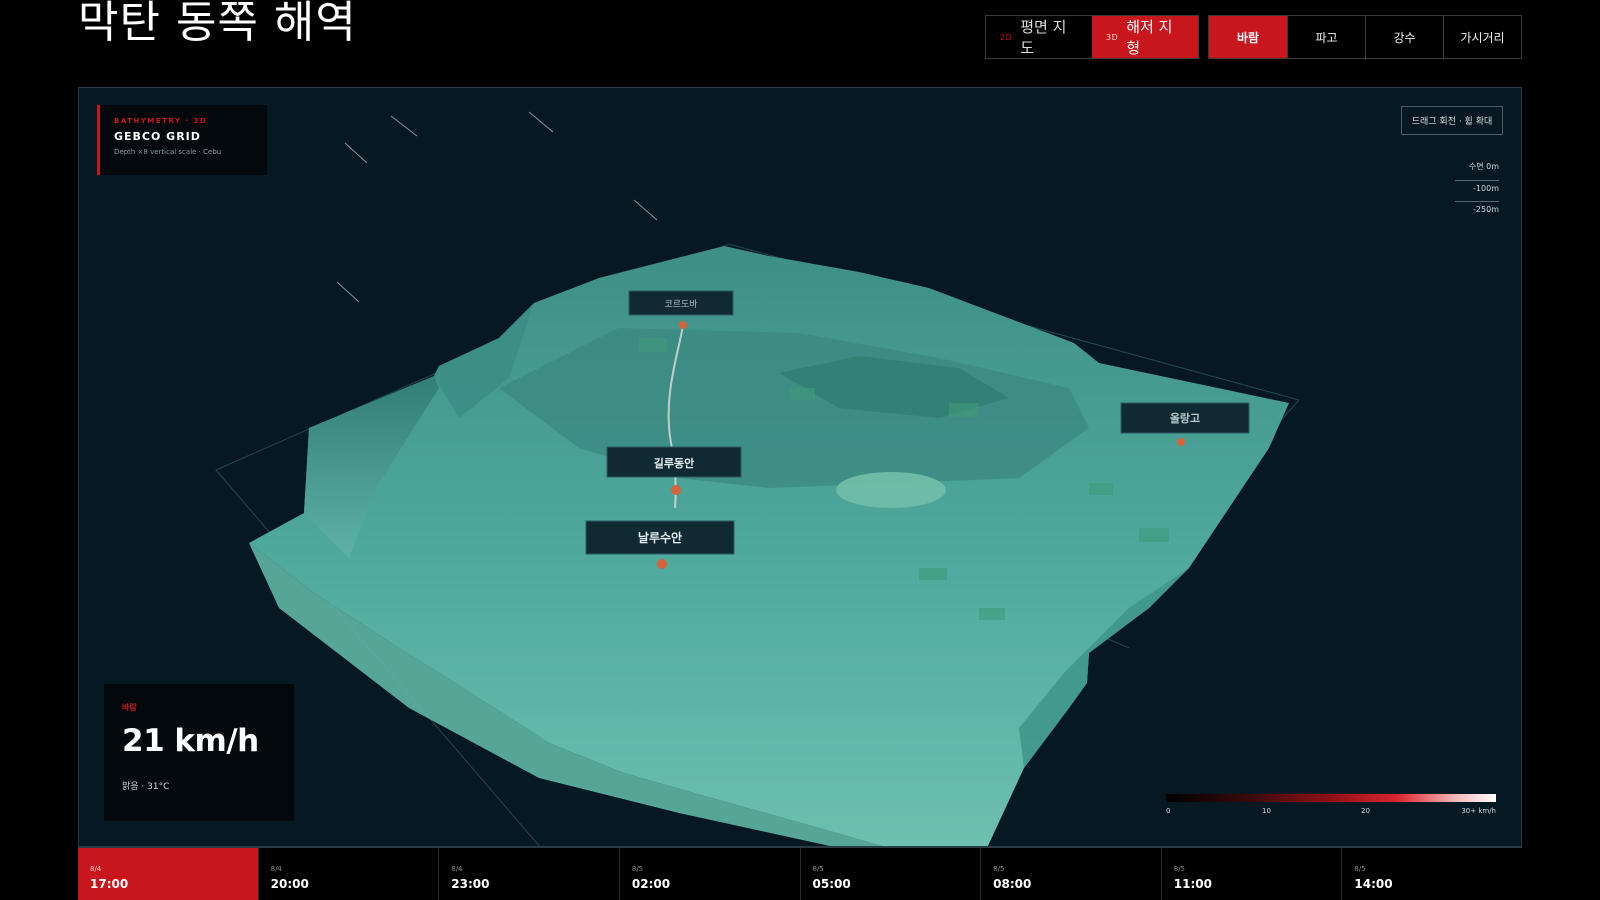 The height and width of the screenshot is (900, 1600). I want to click on scale-tick-30: 30+ km/h, so click(1478, 811).